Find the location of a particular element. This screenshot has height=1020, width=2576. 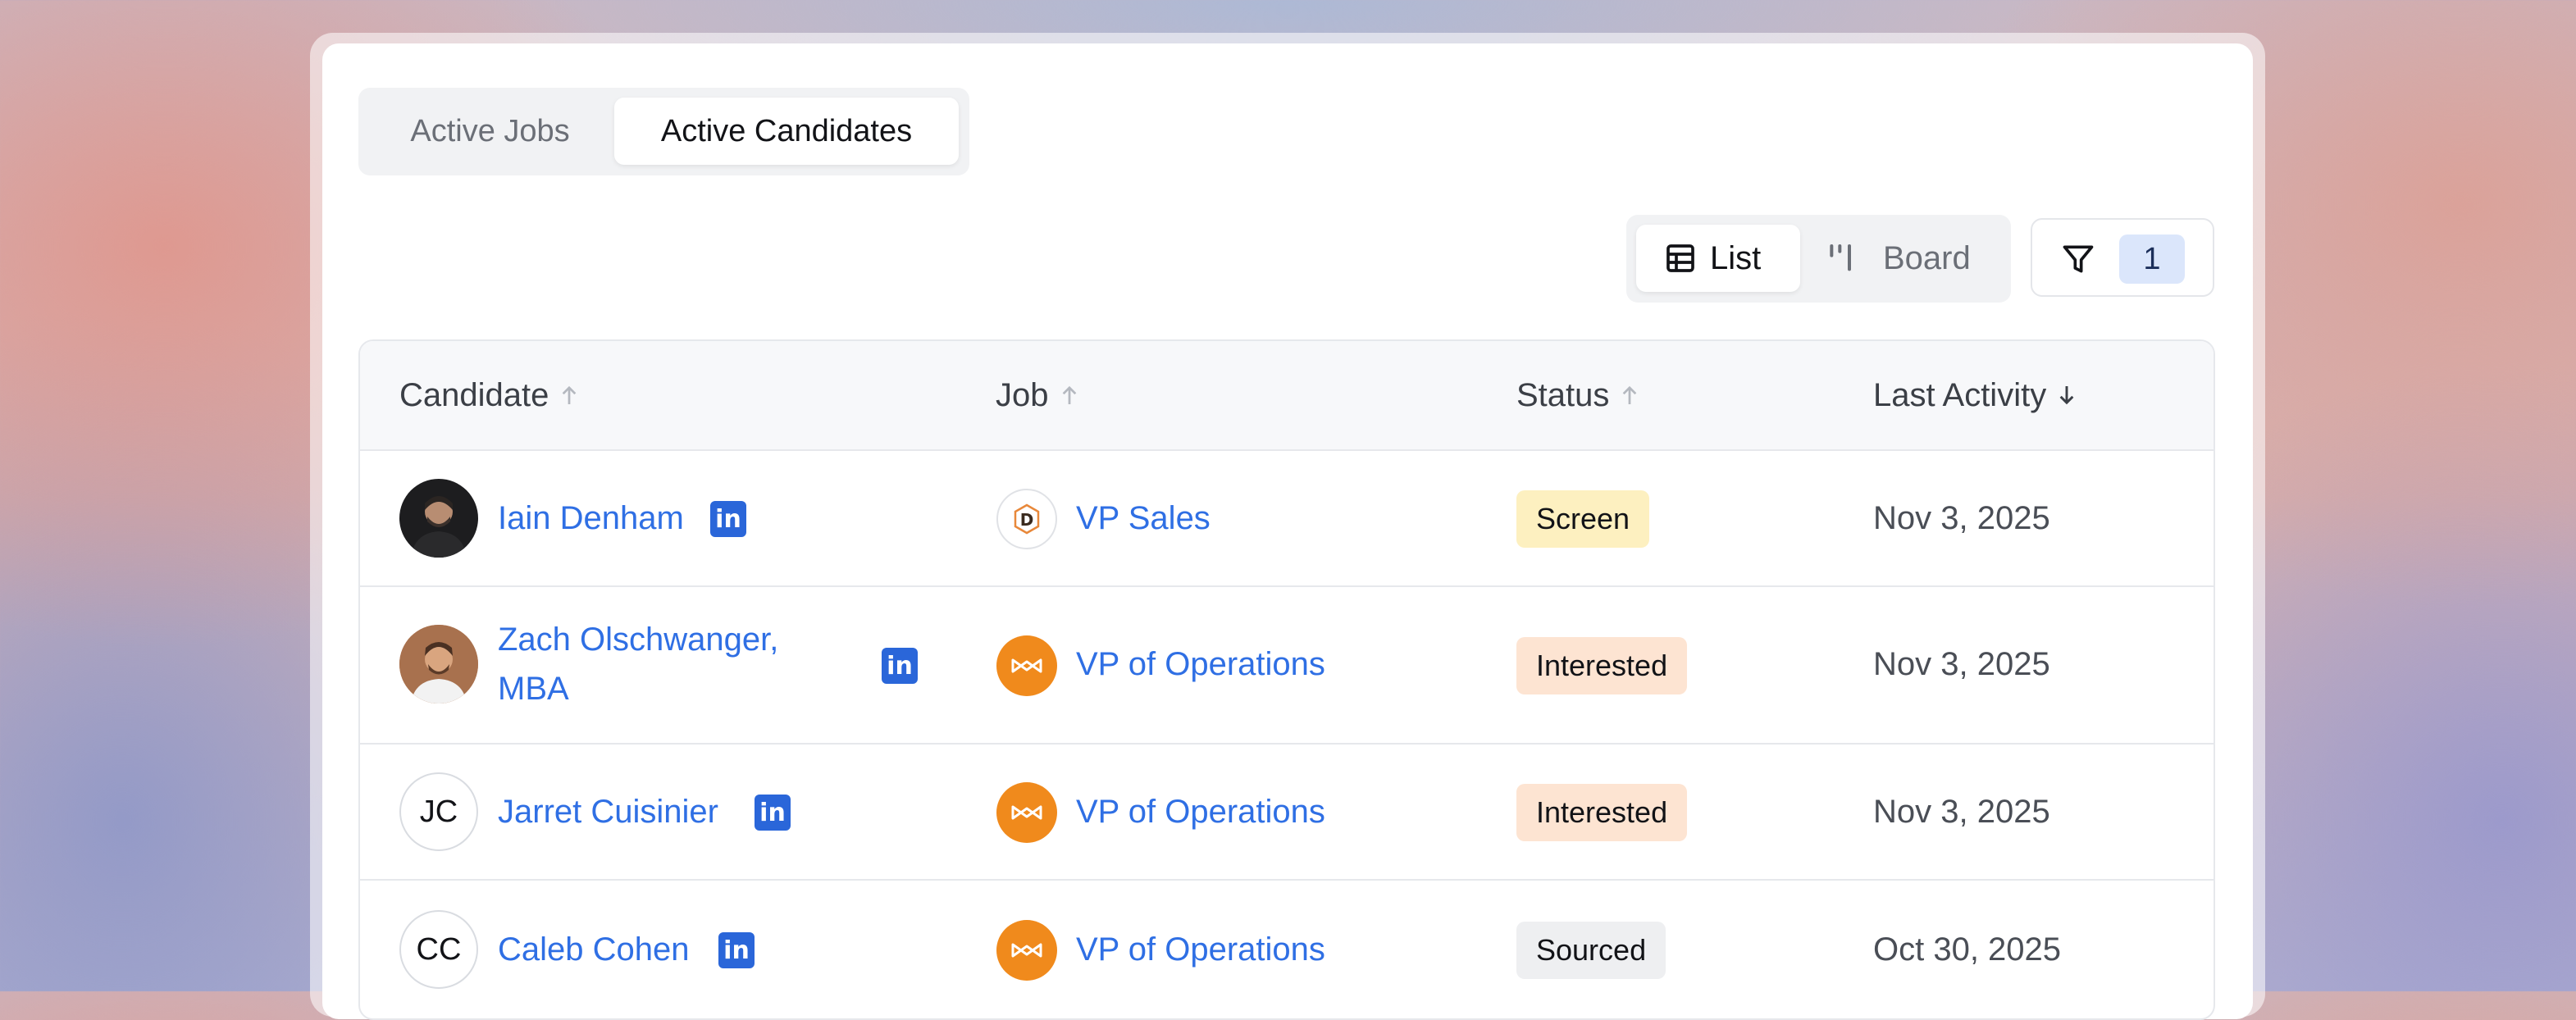

column-header-status: Status is located at coordinates (1577, 395).